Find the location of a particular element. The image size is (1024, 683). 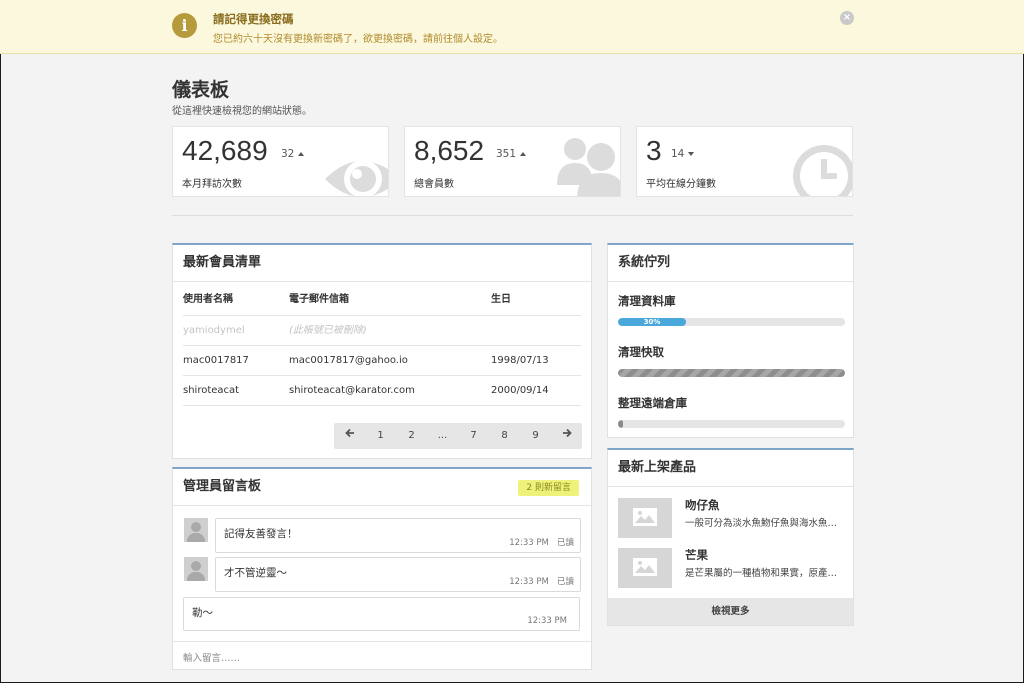

task-label: 清理資料庫 is located at coordinates (647, 301).